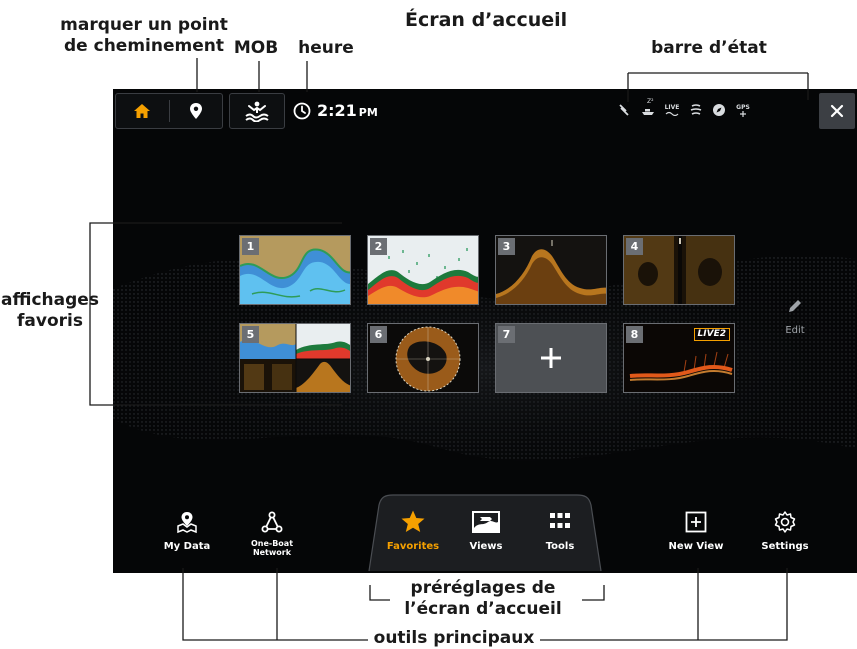 The image size is (857, 649). What do you see at coordinates (326, 48) in the screenshot?
I see `time-annotation: heure` at bounding box center [326, 48].